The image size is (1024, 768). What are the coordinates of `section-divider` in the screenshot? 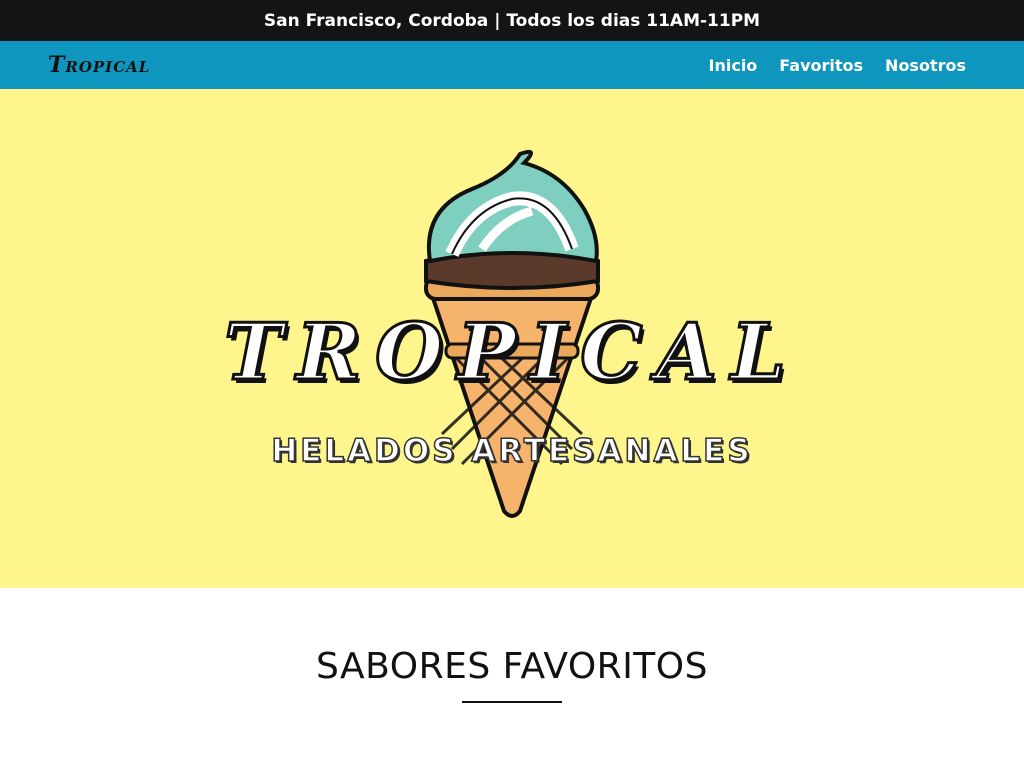 It's located at (512, 702).